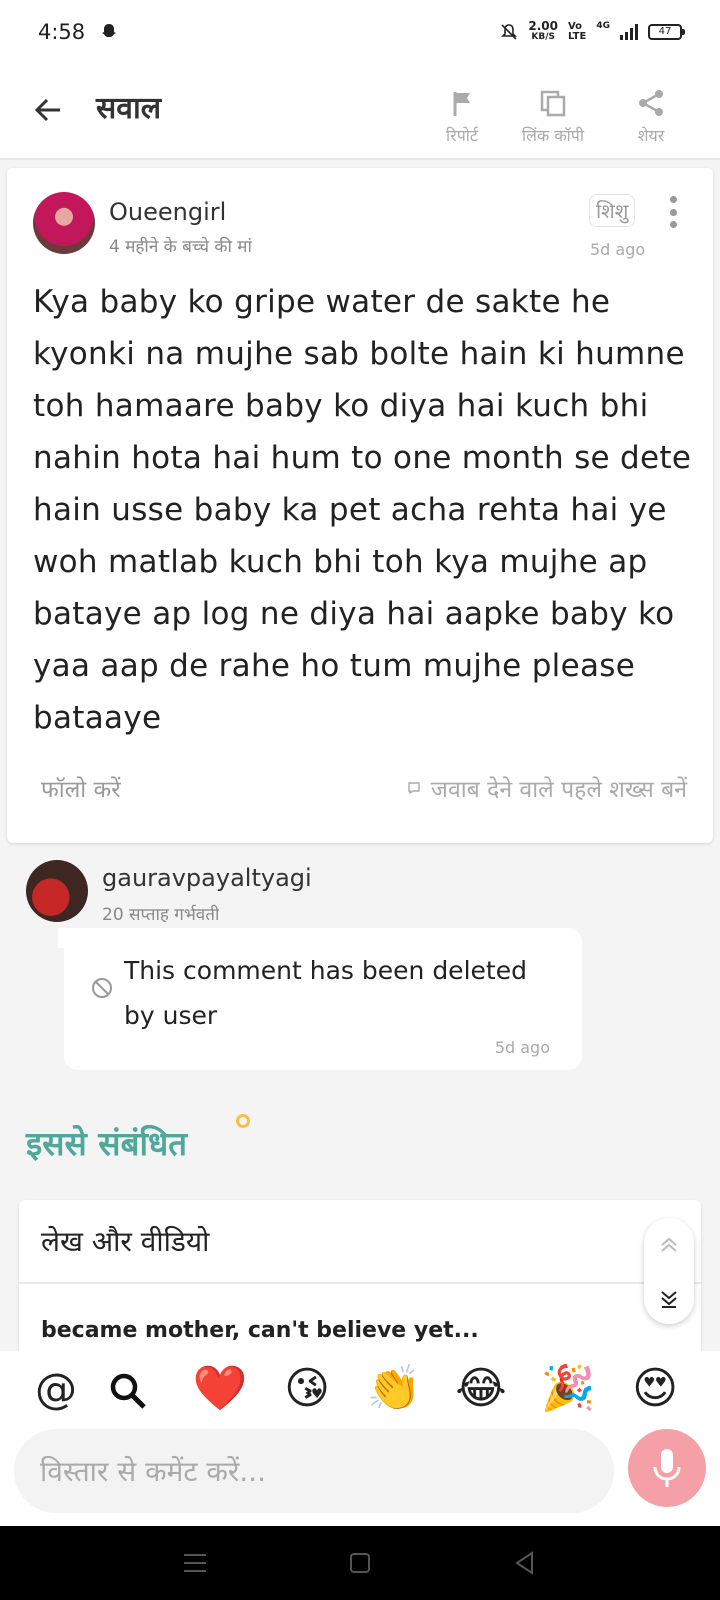 The height and width of the screenshot is (1600, 720). What do you see at coordinates (651, 103) in the screenshot?
I see `share-icon` at bounding box center [651, 103].